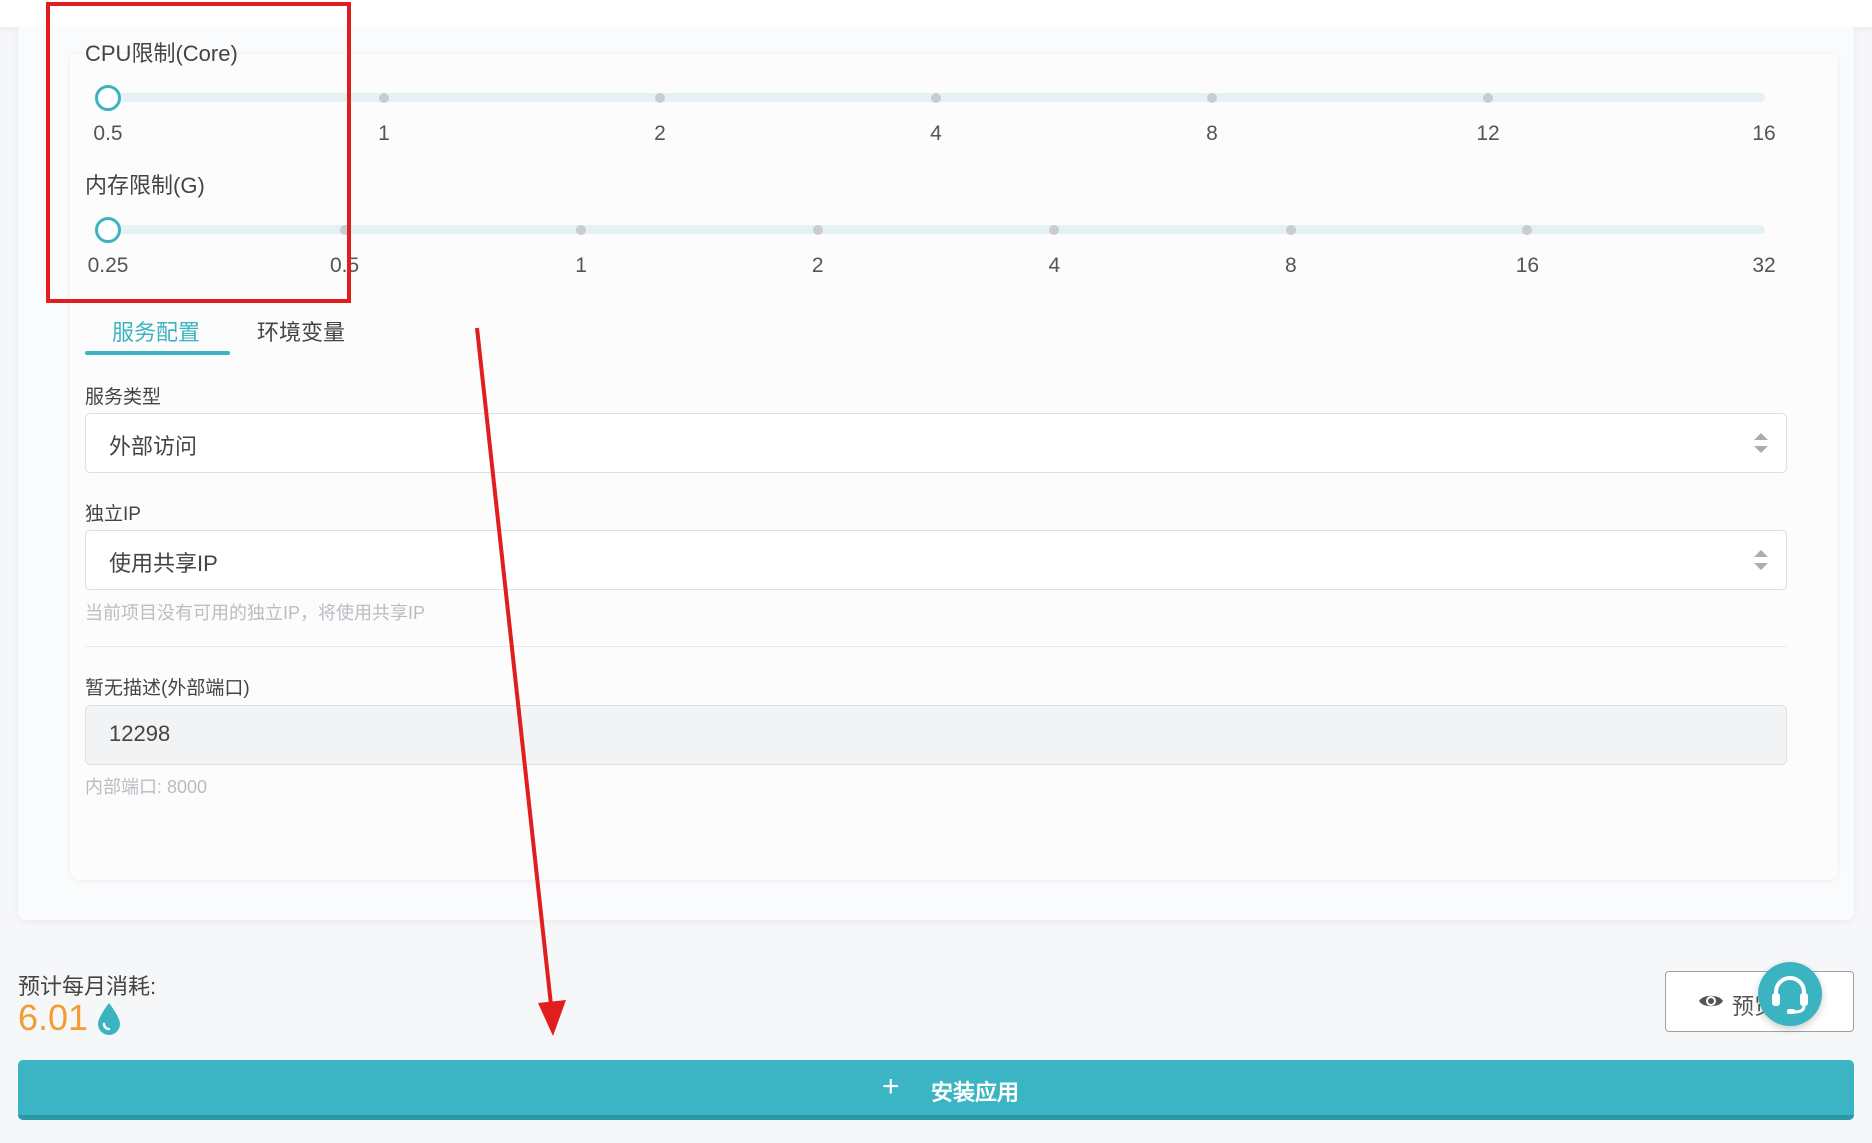  What do you see at coordinates (1488, 133) in the screenshot?
I see `cpu-tick-label: 12` at bounding box center [1488, 133].